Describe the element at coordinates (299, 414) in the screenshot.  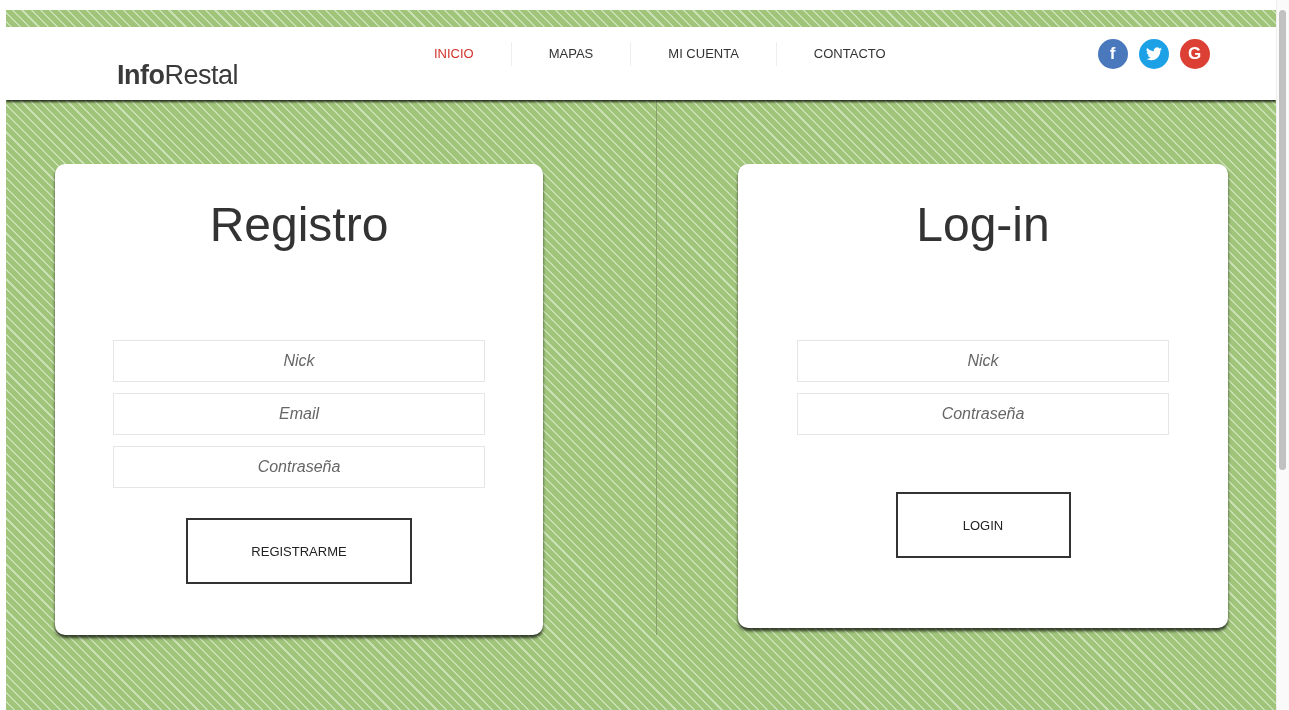
I see `input-field: Email` at that location.